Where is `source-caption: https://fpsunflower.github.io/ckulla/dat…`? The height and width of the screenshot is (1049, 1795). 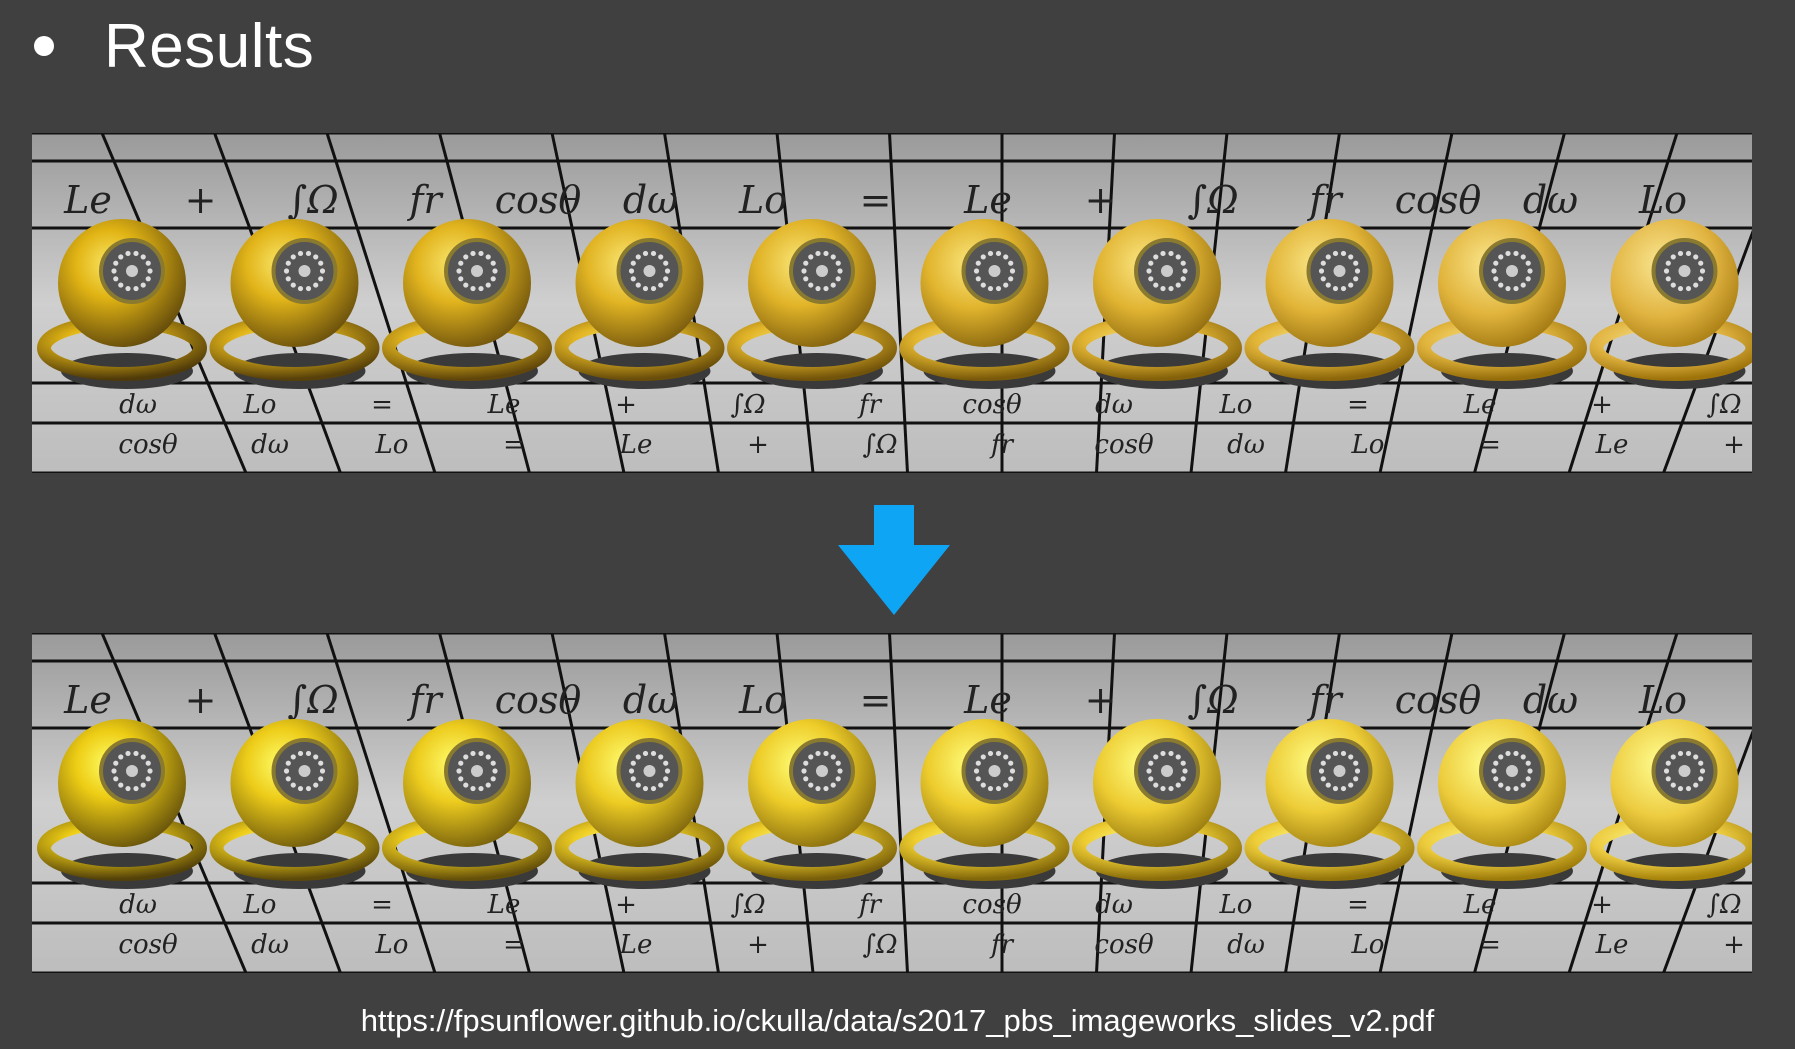
source-caption: https://fpsunflower.github.io/ckulla/dat… is located at coordinates (897, 1020).